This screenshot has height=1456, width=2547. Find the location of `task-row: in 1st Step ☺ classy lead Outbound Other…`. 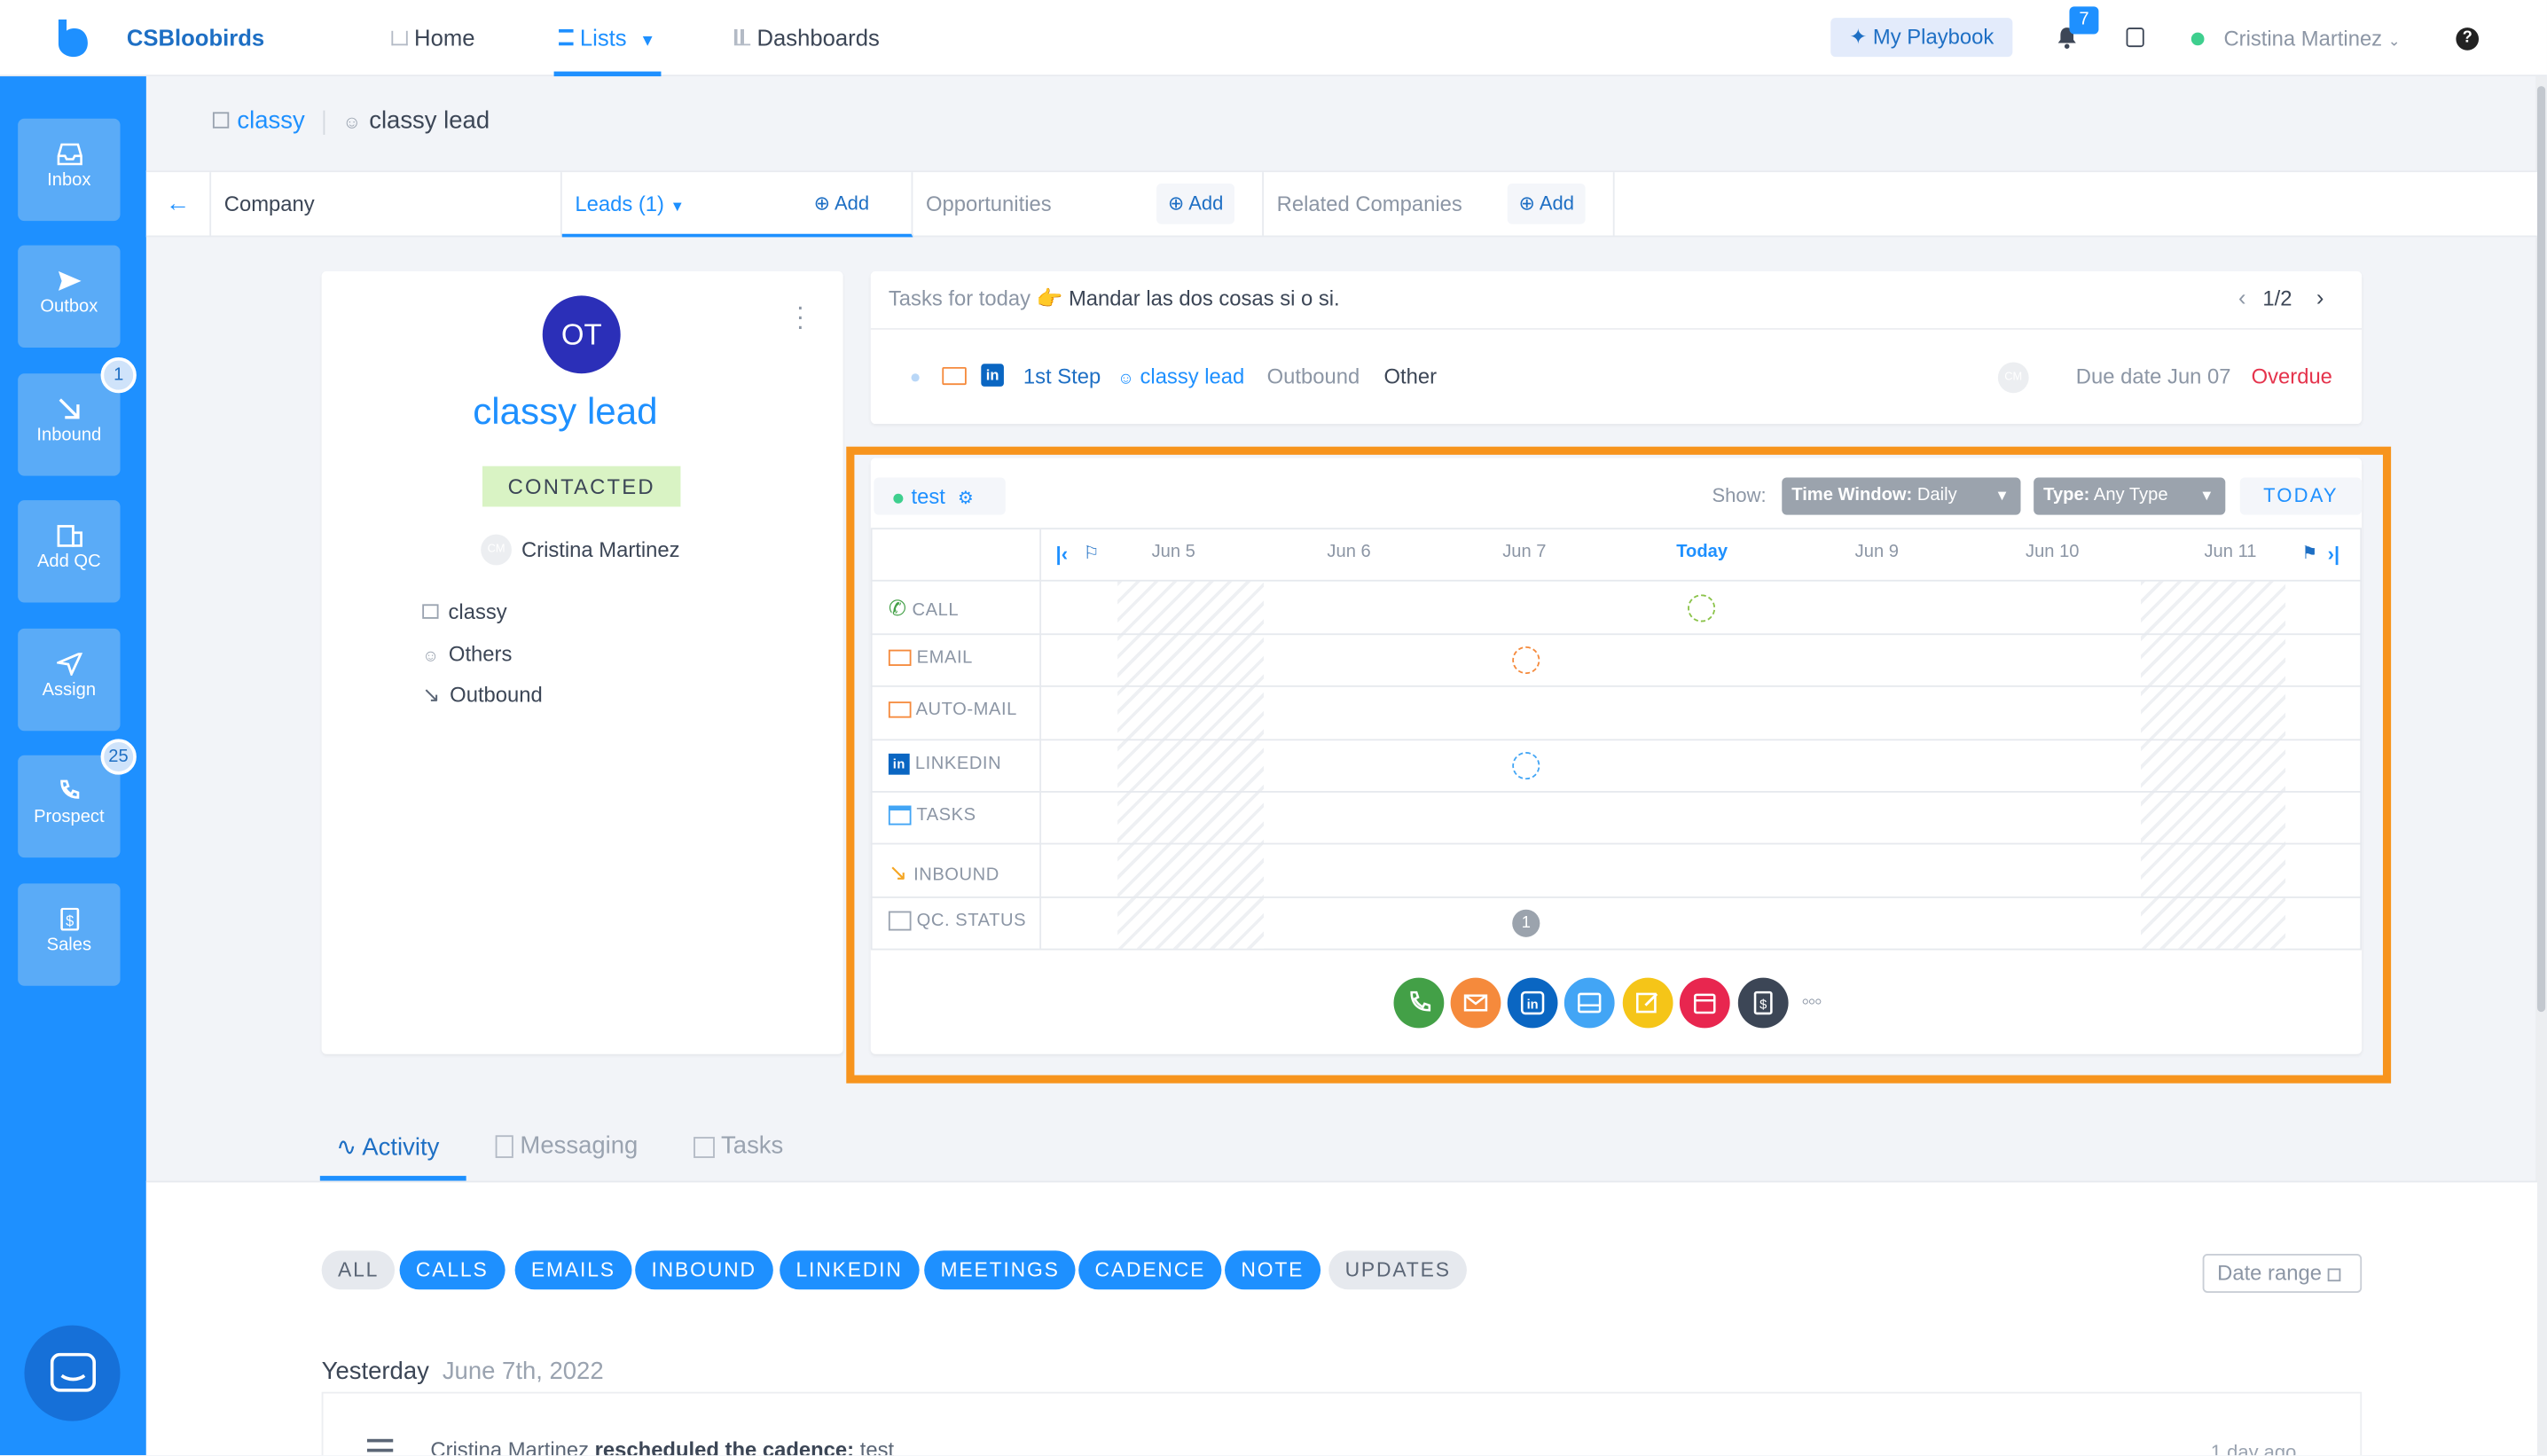

task-row: in 1st Step ☺ classy lead Outbound Other… is located at coordinates (1616, 377).